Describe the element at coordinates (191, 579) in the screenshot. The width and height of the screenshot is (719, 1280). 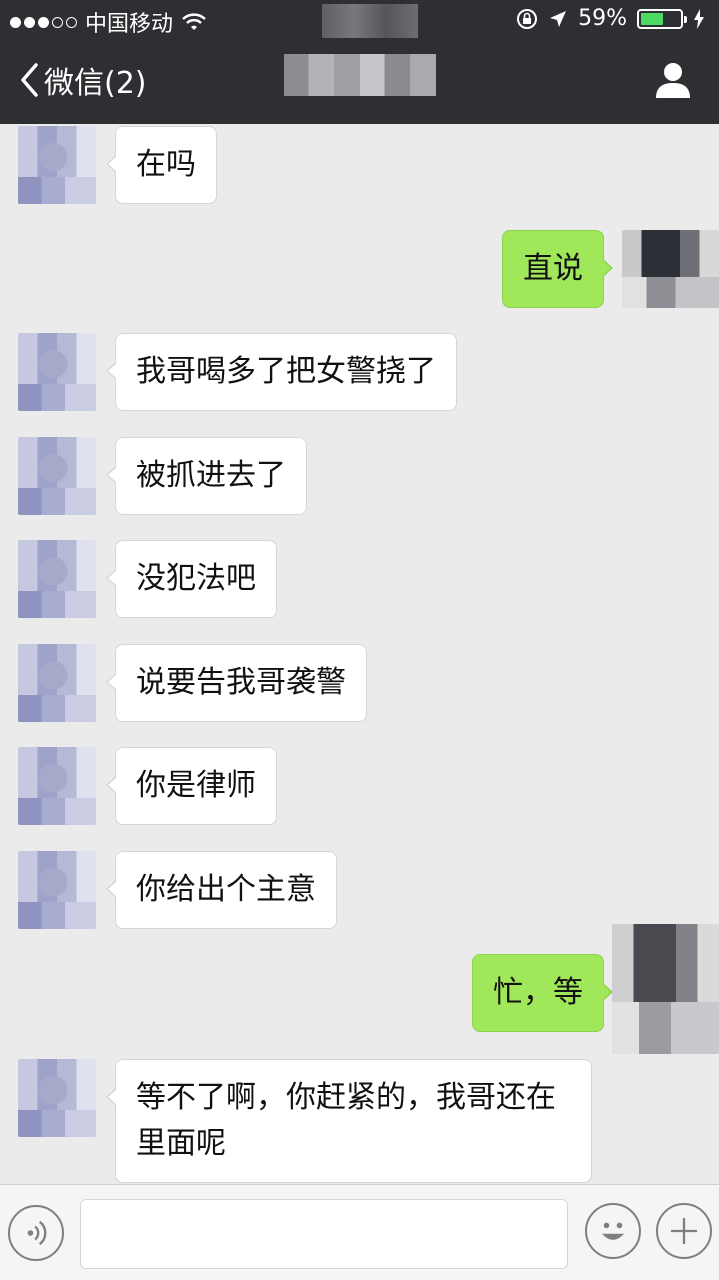
I see `message-bubble-received: 没犯法吧` at that location.